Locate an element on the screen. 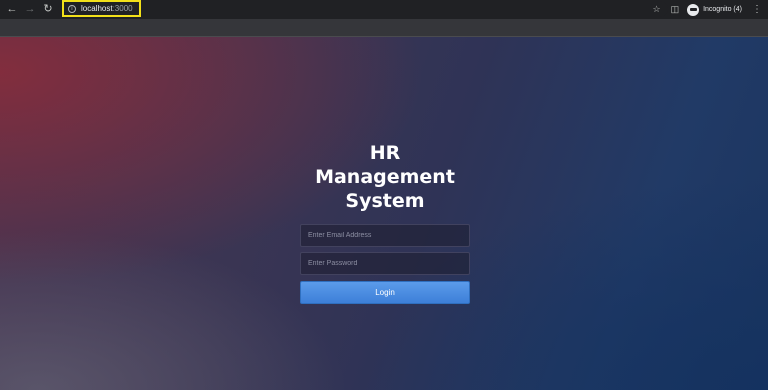  incognito-icon is located at coordinates (693, 9).